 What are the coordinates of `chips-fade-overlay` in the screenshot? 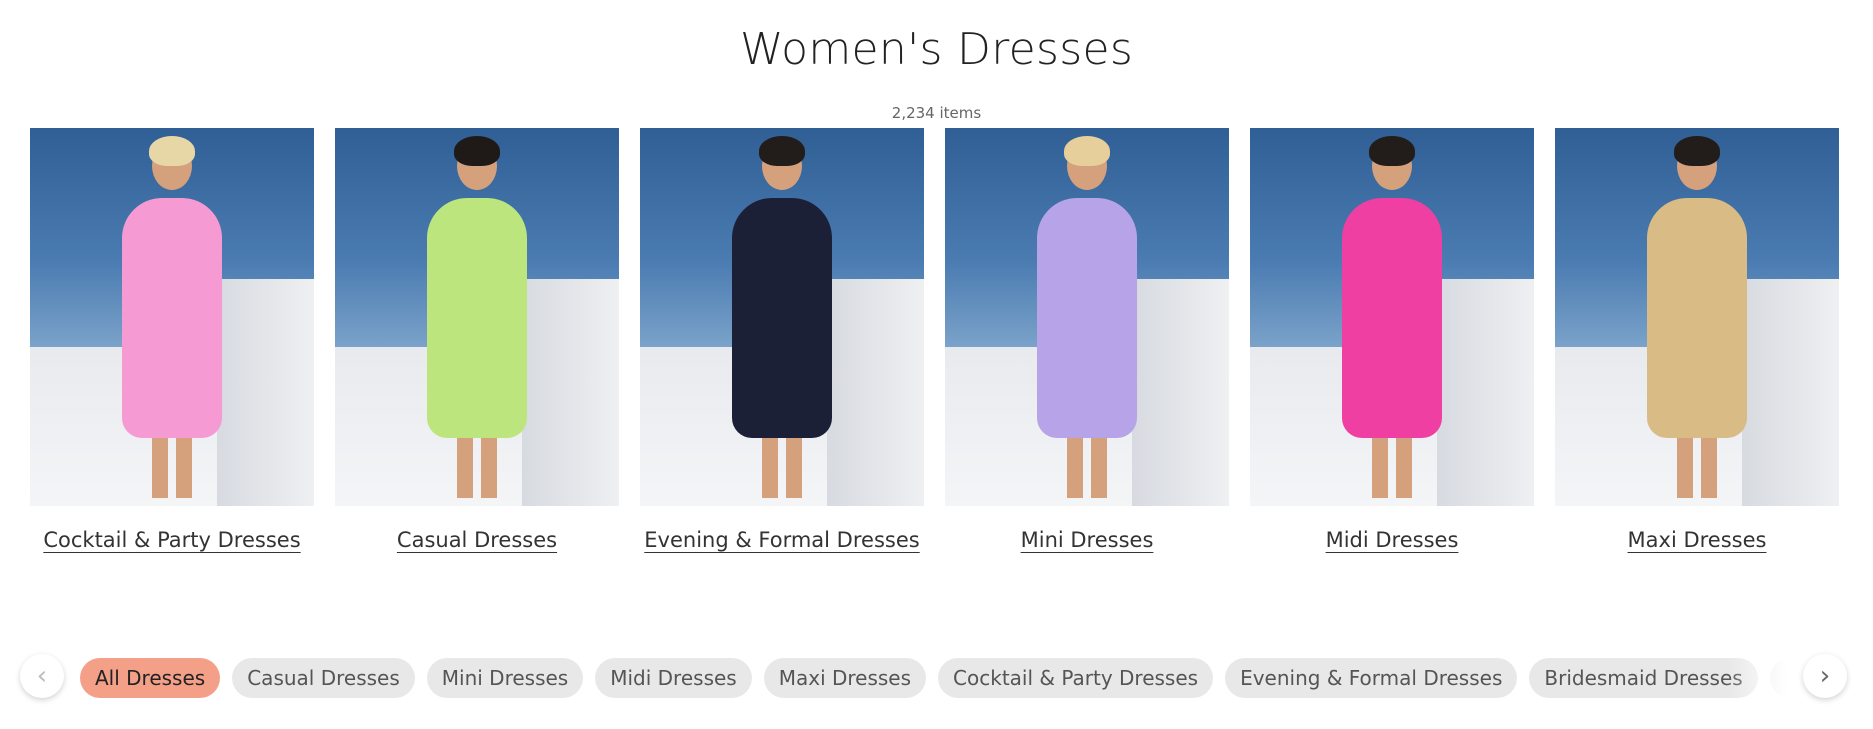 It's located at (1757, 679).